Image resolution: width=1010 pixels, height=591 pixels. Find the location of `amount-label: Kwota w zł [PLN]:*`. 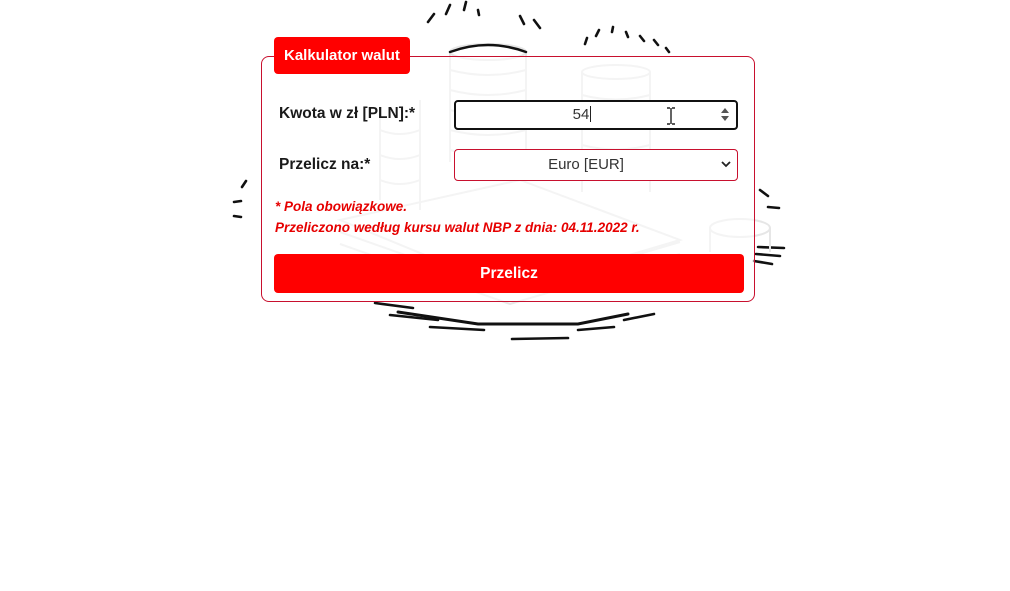

amount-label: Kwota w zł [PLN]:* is located at coordinates (347, 113).